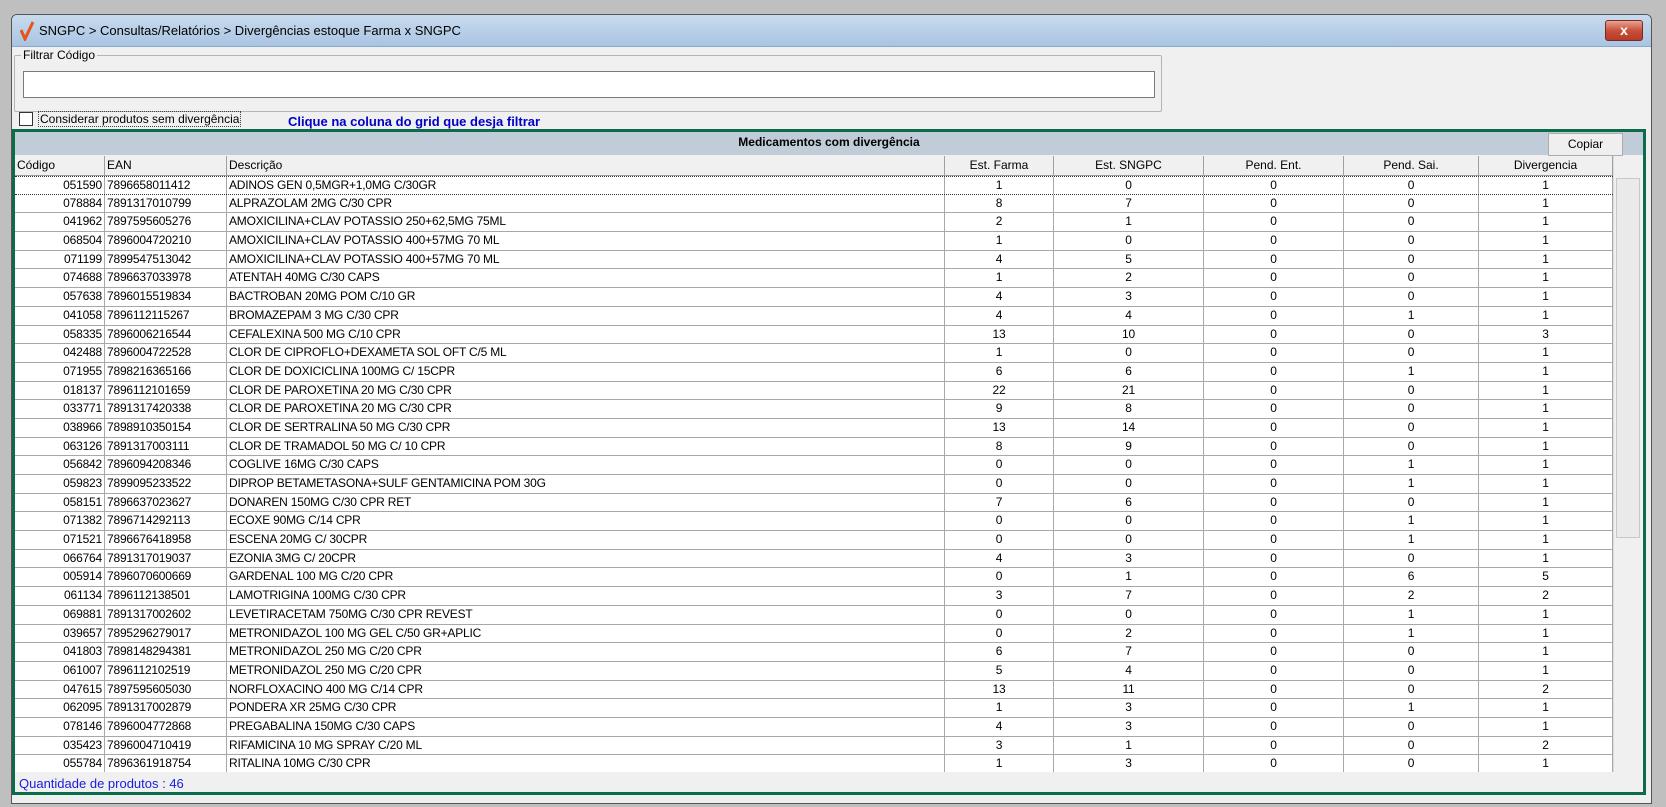 Image resolution: width=1666 pixels, height=807 pixels. Describe the element at coordinates (1274, 165) in the screenshot. I see `column-header-pend-ent: Pend. Ent.` at that location.